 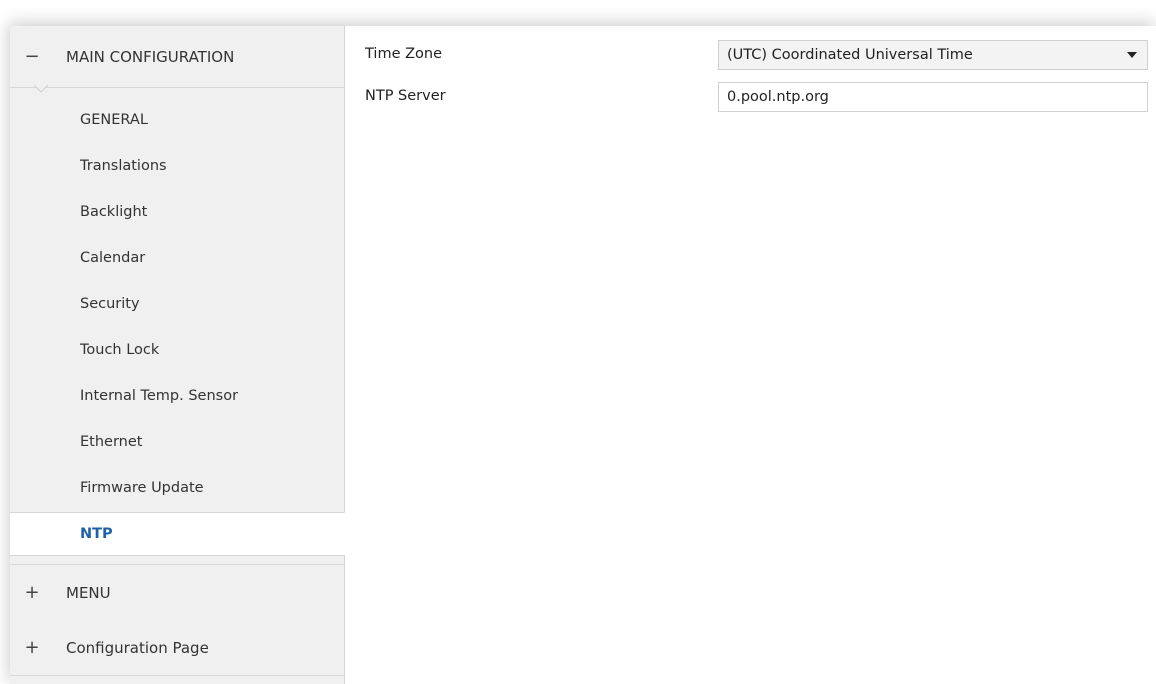 What do you see at coordinates (142, 488) in the screenshot?
I see `sidebar-item-label: Firmware Update` at bounding box center [142, 488].